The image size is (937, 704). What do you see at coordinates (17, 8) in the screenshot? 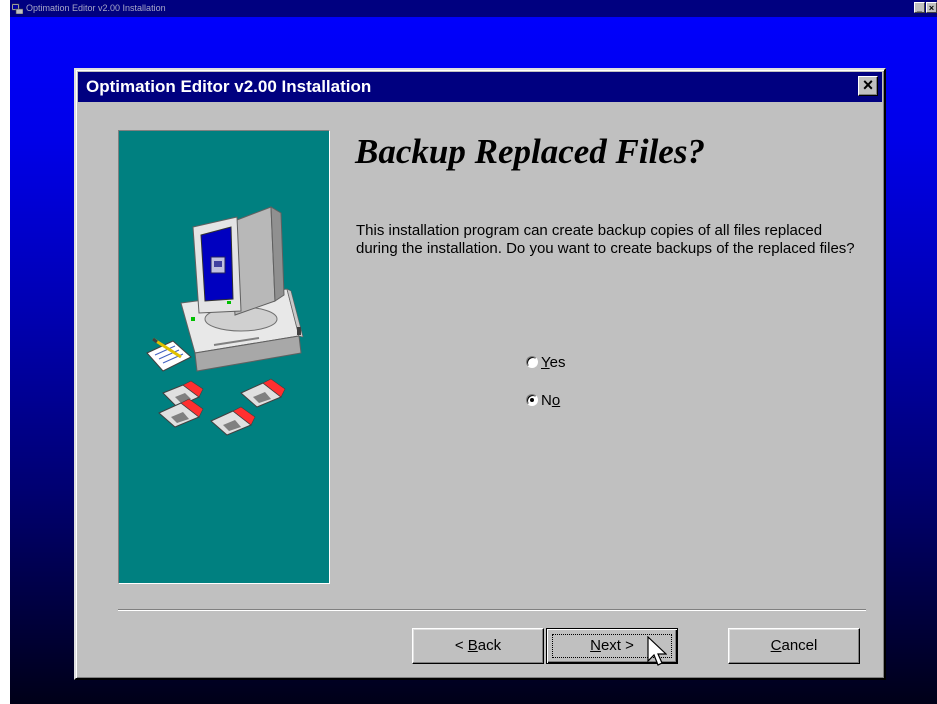
I see `setup-app-icon` at bounding box center [17, 8].